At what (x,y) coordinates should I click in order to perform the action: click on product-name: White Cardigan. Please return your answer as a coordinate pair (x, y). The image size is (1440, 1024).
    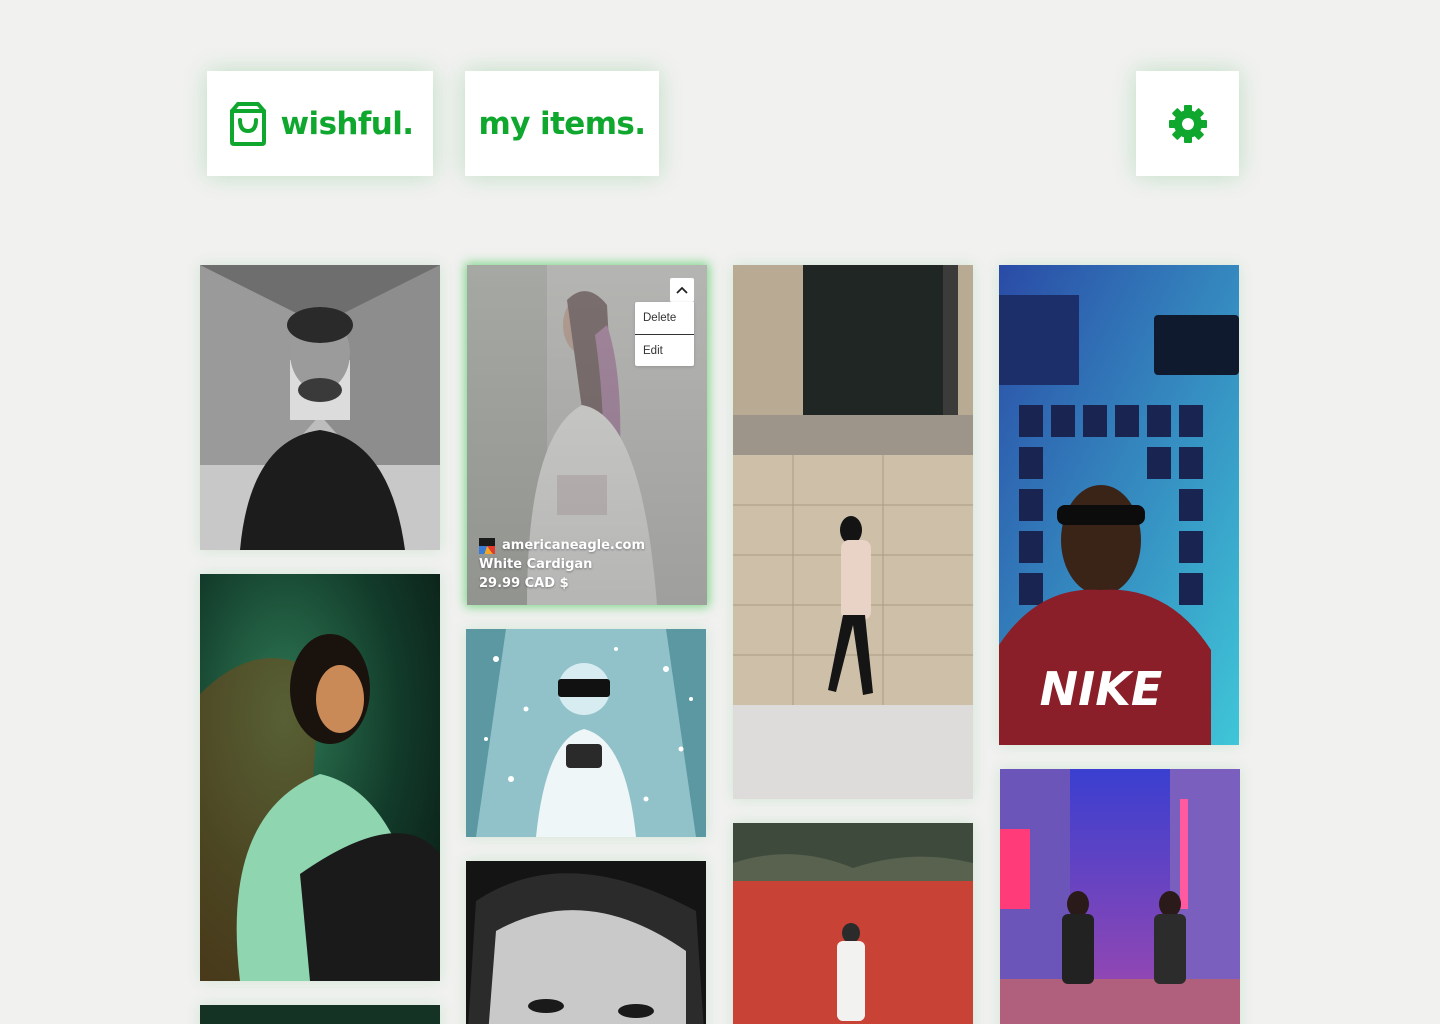
    Looking at the image, I should click on (536, 564).